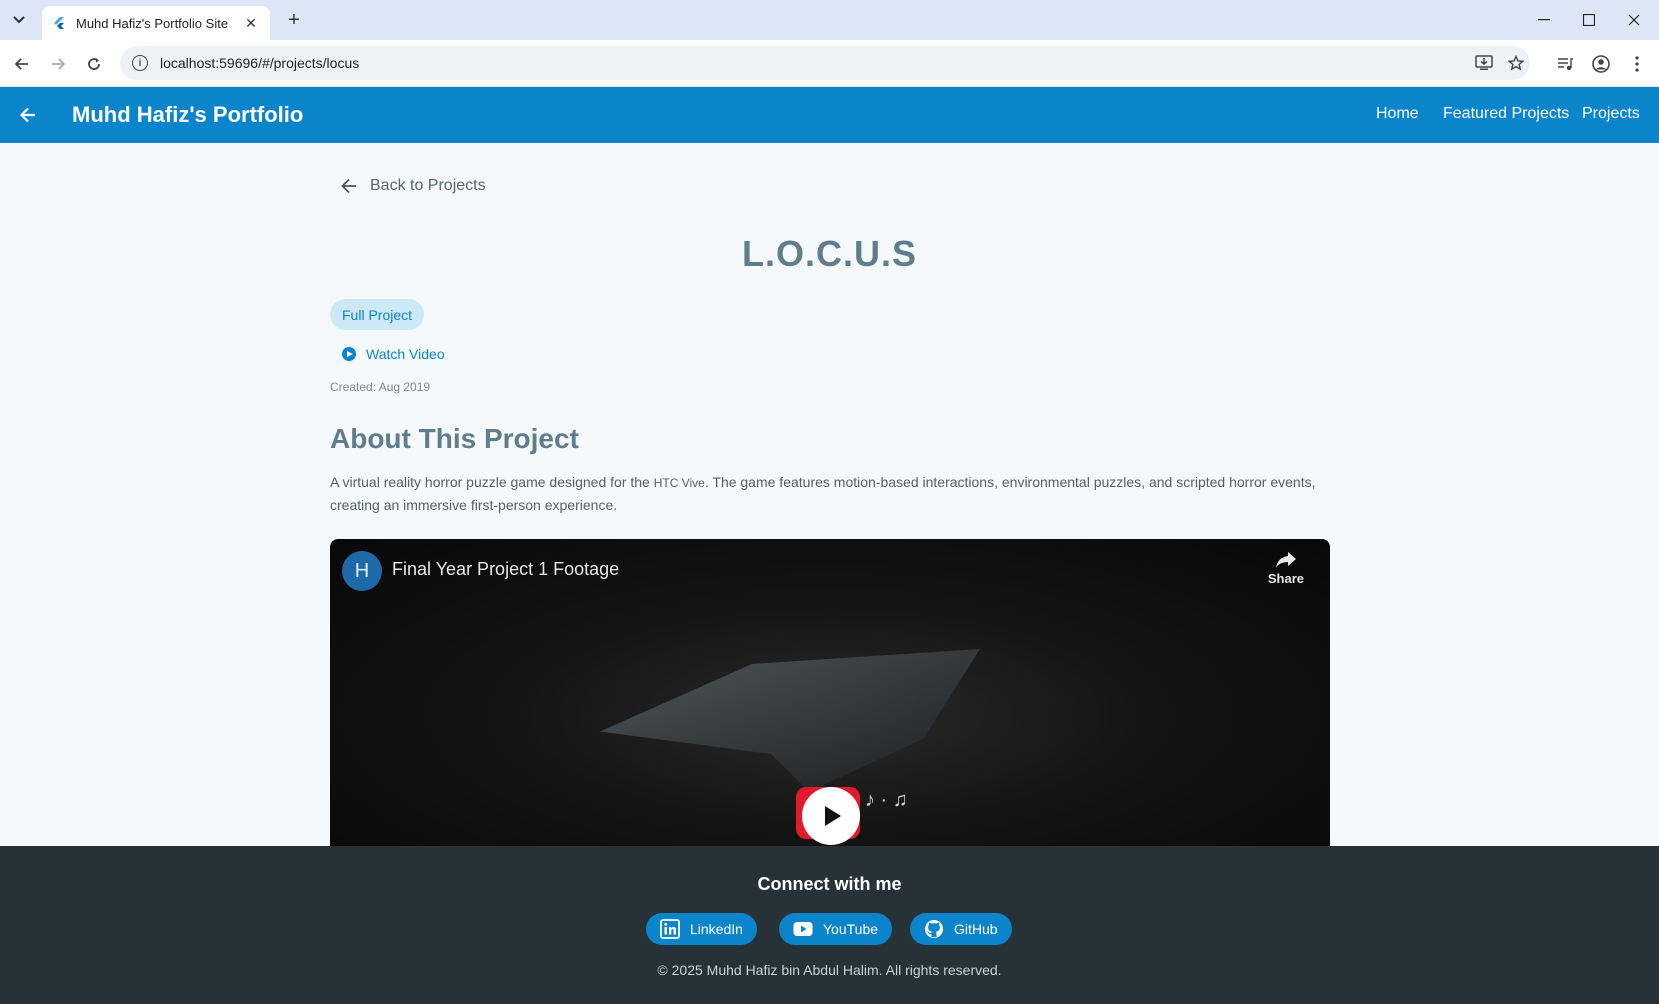  I want to click on github-icon, so click(934, 929).